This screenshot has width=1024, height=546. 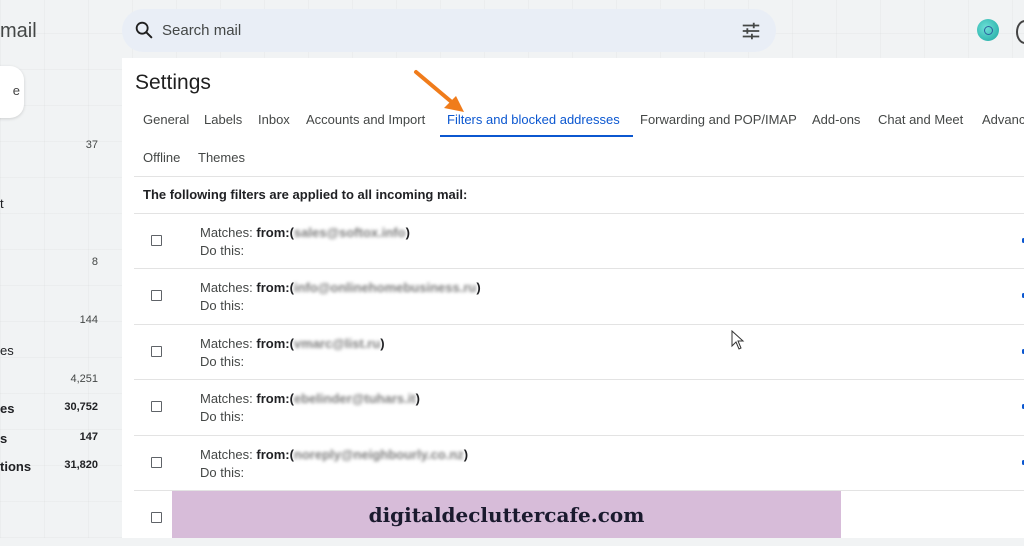 I want to click on blurred-address: vmarc@list.ru, so click(x=337, y=343).